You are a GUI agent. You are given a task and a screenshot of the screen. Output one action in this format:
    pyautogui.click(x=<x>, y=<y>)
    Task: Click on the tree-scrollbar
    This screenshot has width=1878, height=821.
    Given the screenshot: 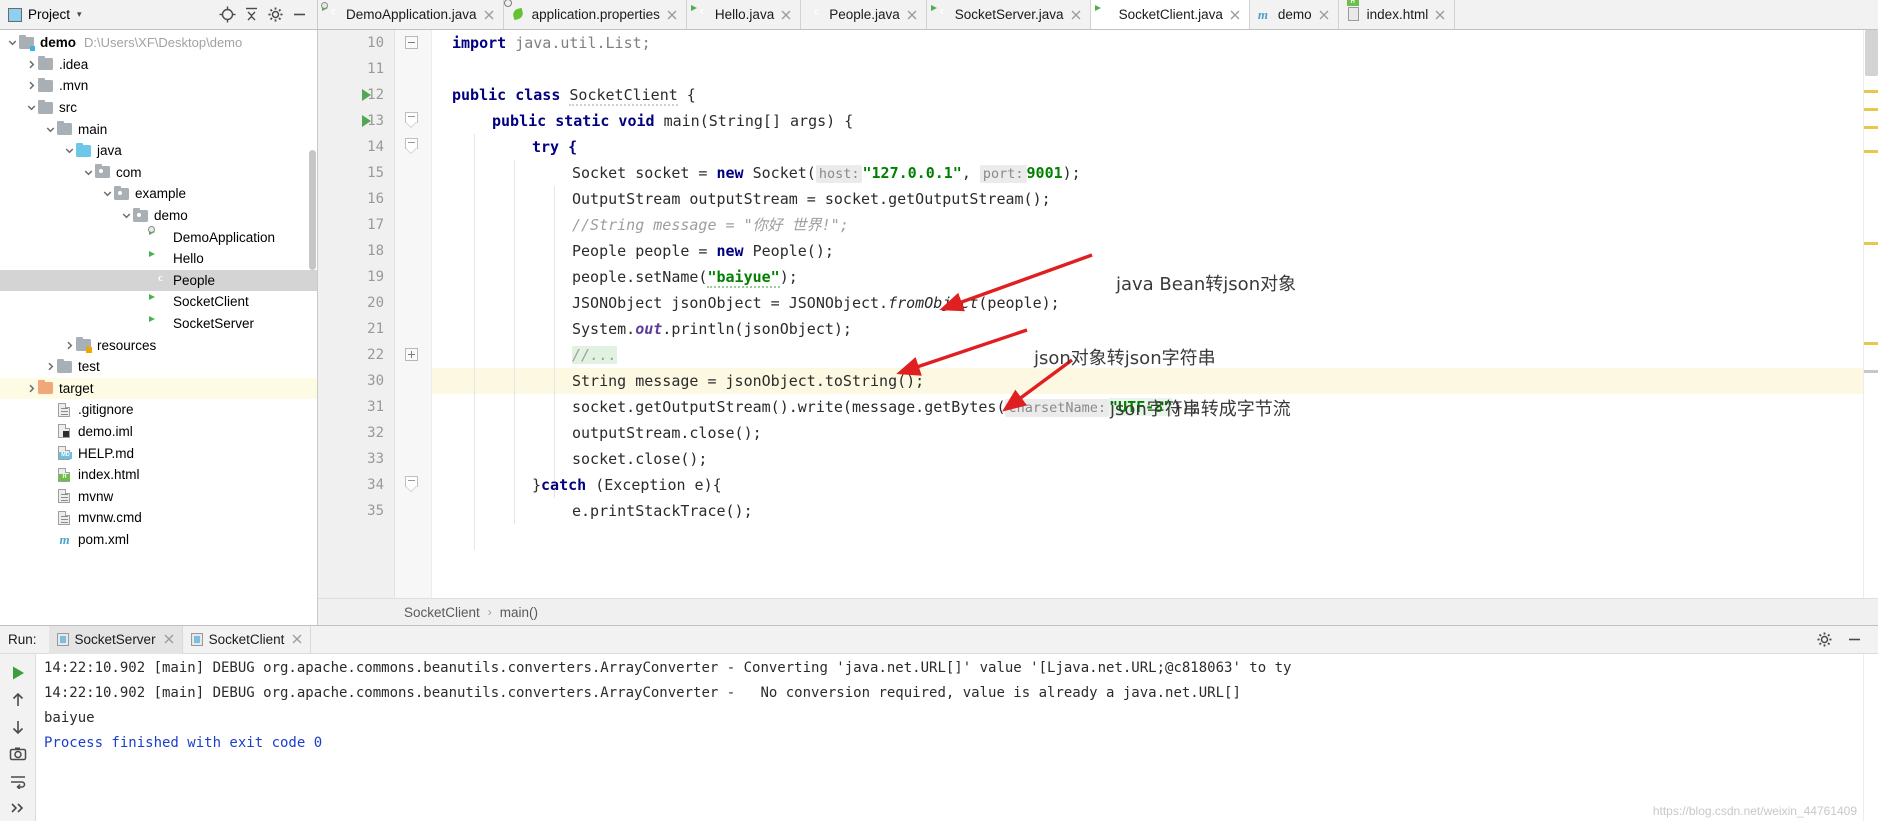 What is the action you would take?
    pyautogui.click(x=312, y=210)
    